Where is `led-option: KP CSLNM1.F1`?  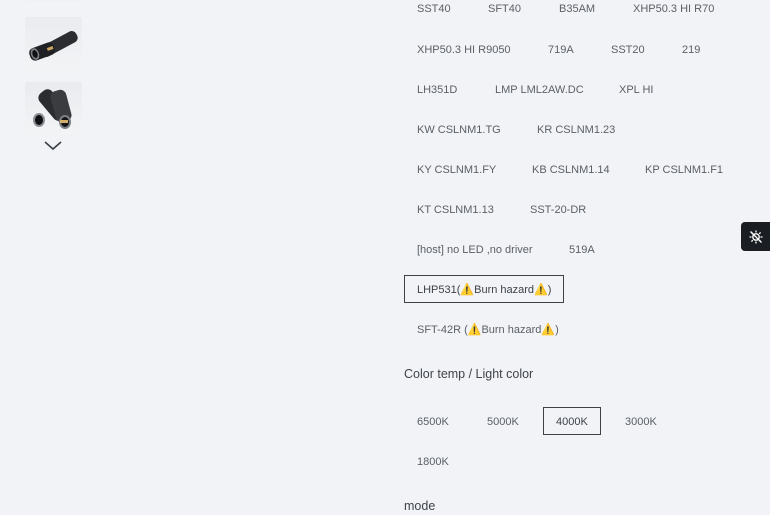 led-option: KP CSLNM1.F1 is located at coordinates (684, 169).